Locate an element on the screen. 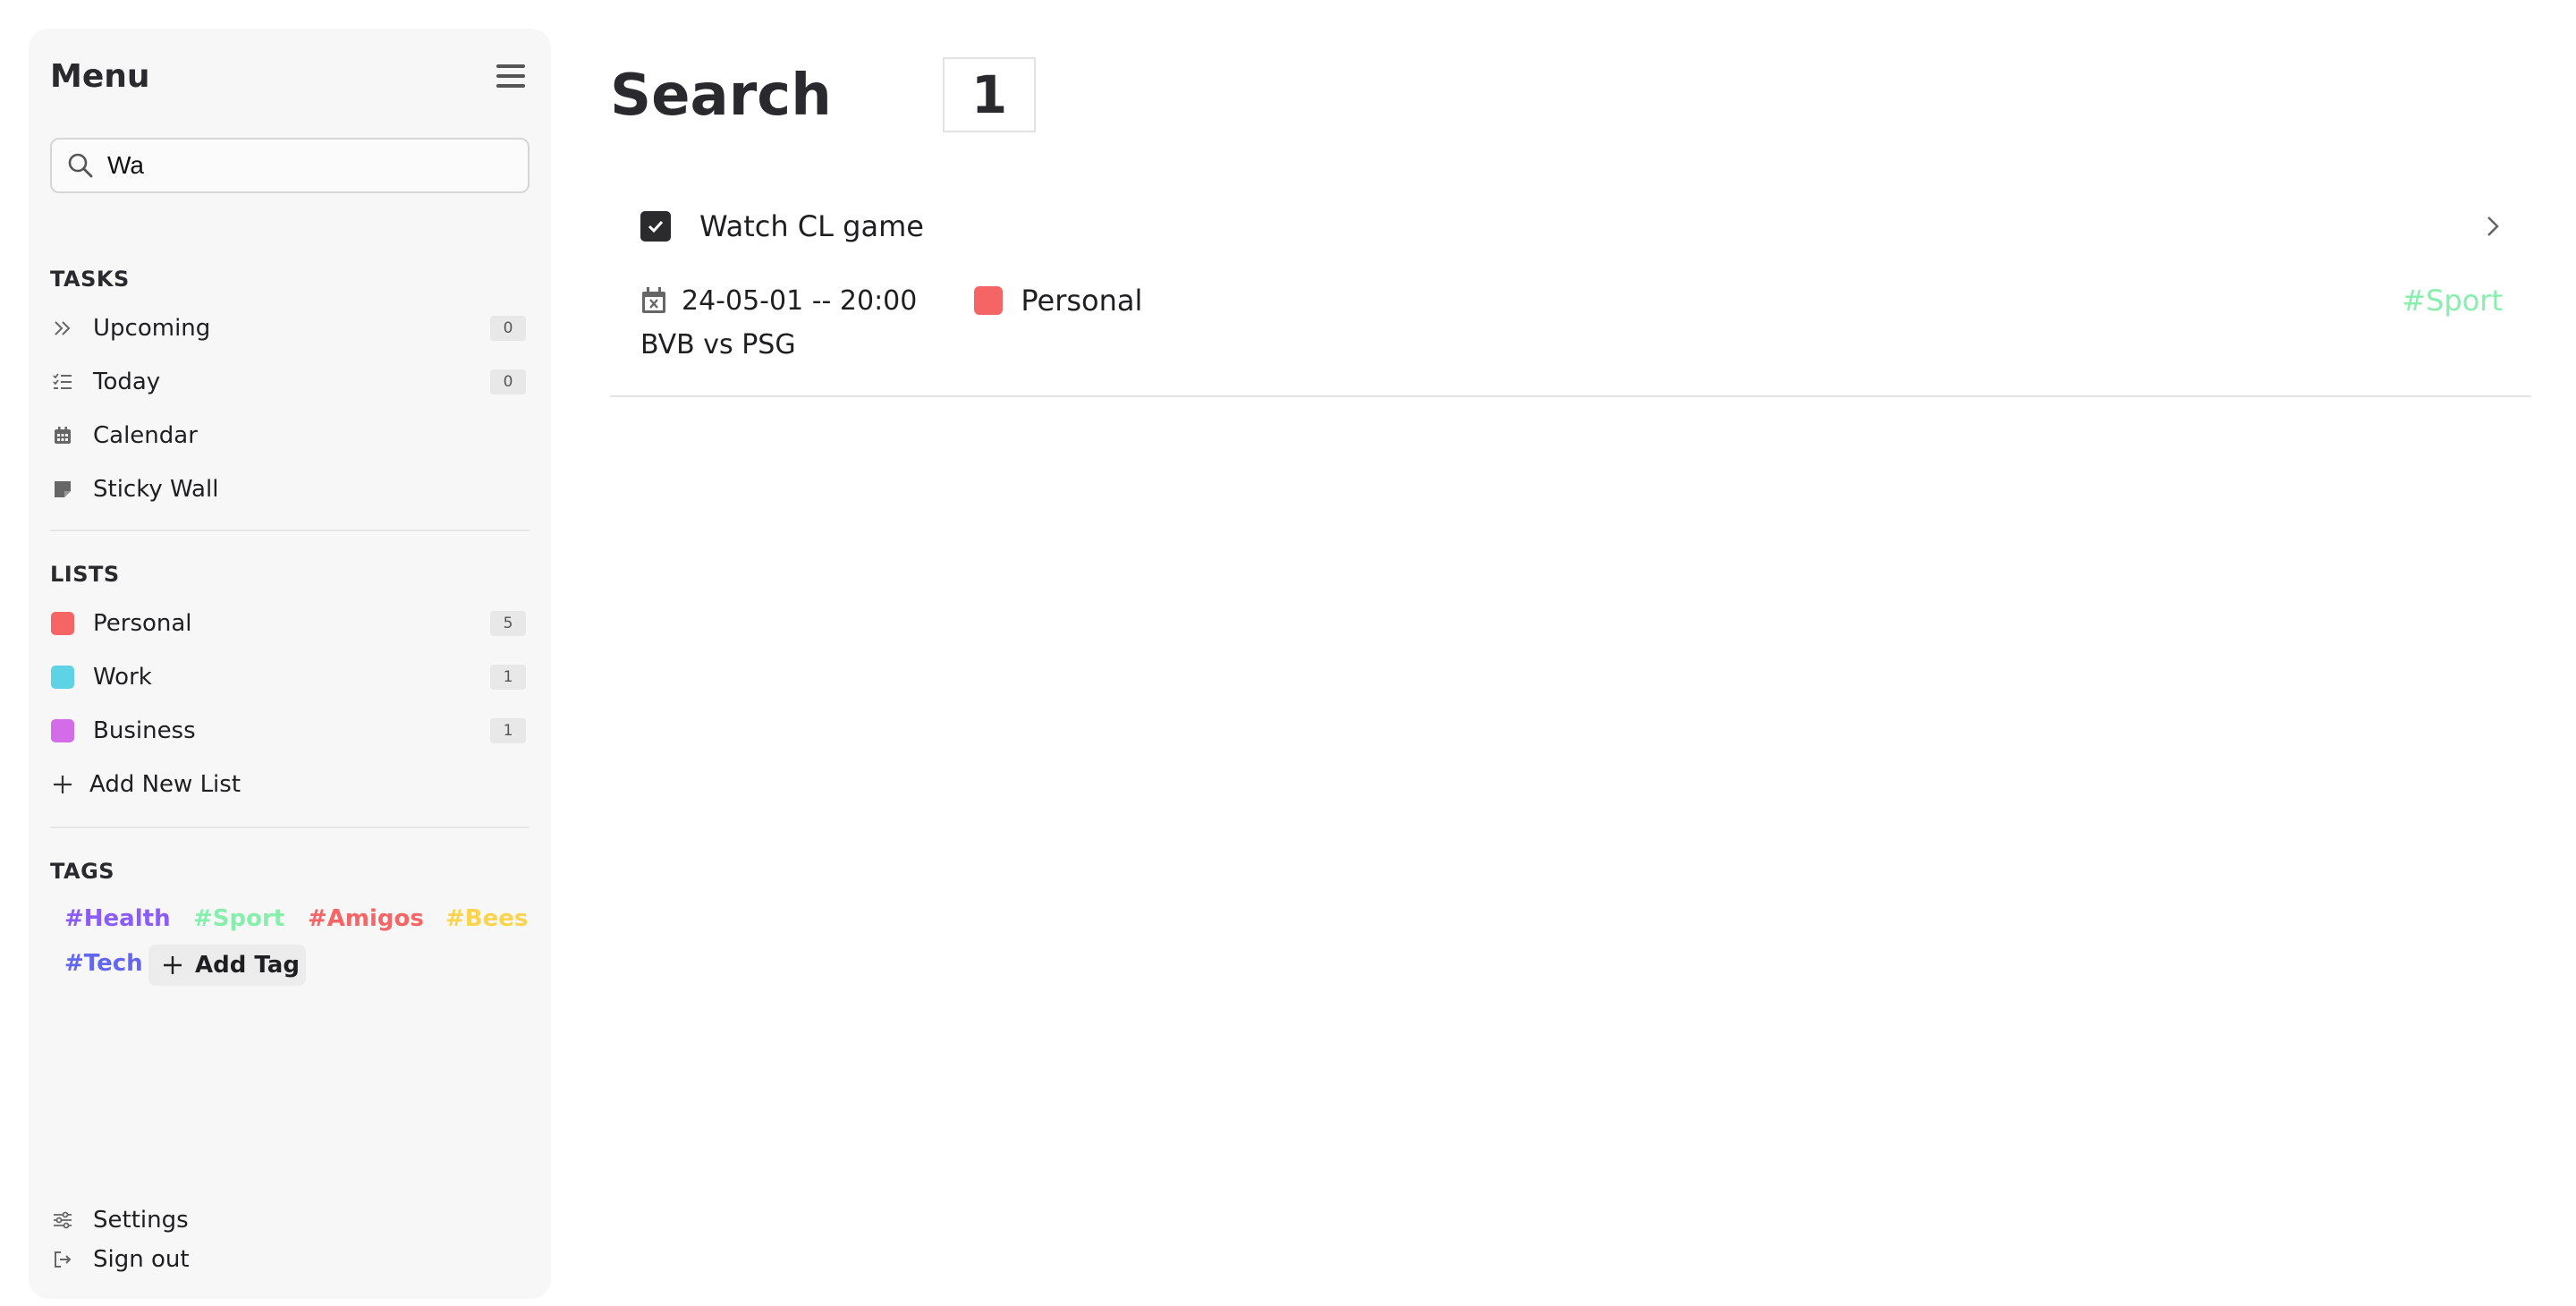  task-description: BVB vs PSG is located at coordinates (718, 344).